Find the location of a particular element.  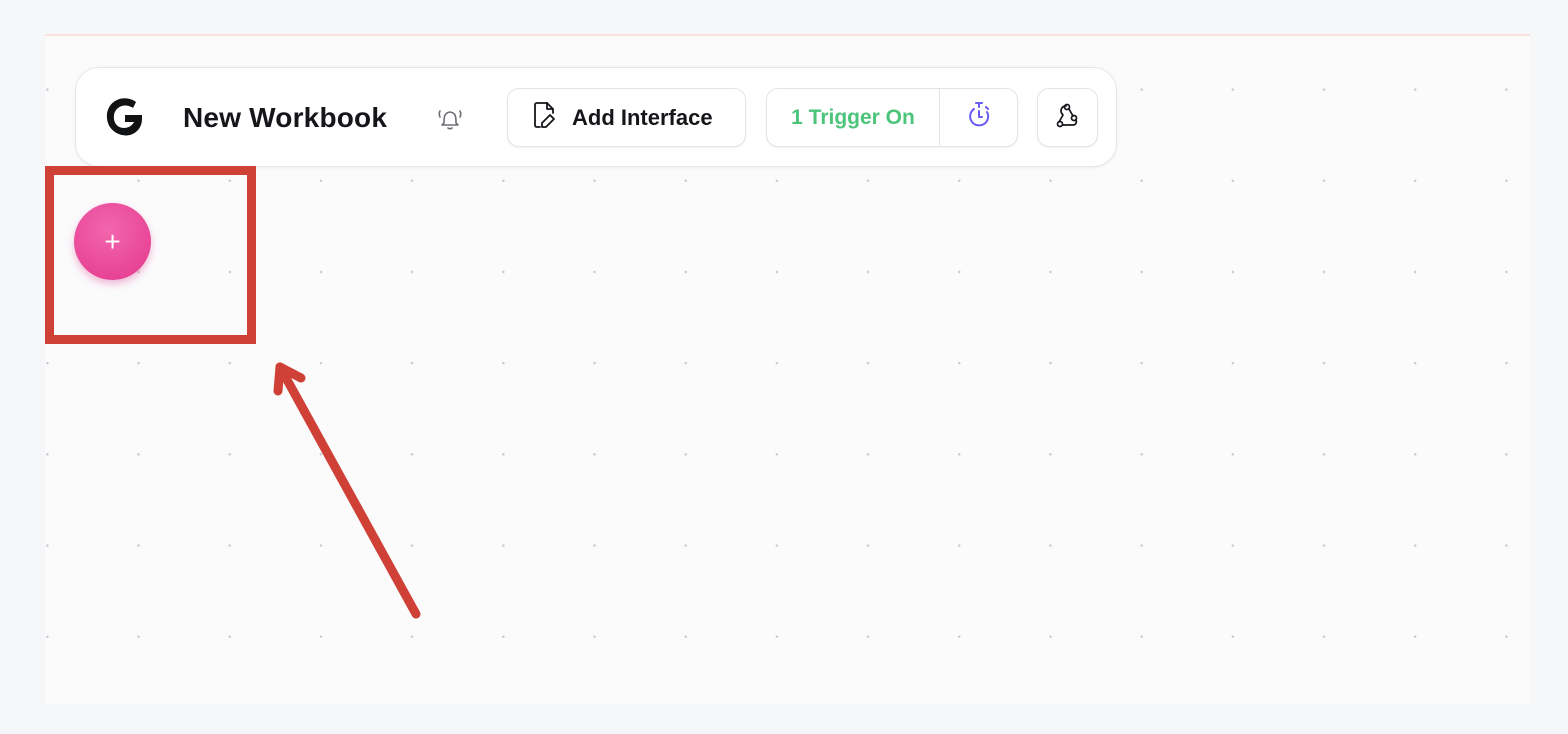

timer-icon is located at coordinates (979, 117).